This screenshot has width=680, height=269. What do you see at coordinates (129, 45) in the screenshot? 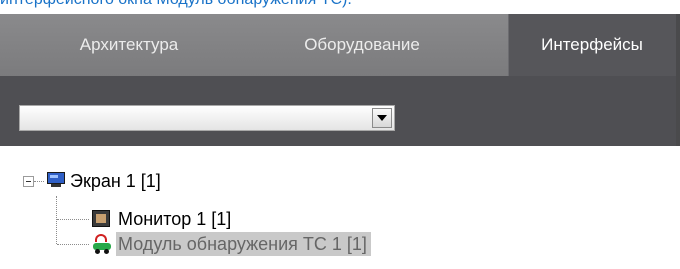
I see `tab-architecture: Архитектура` at bounding box center [129, 45].